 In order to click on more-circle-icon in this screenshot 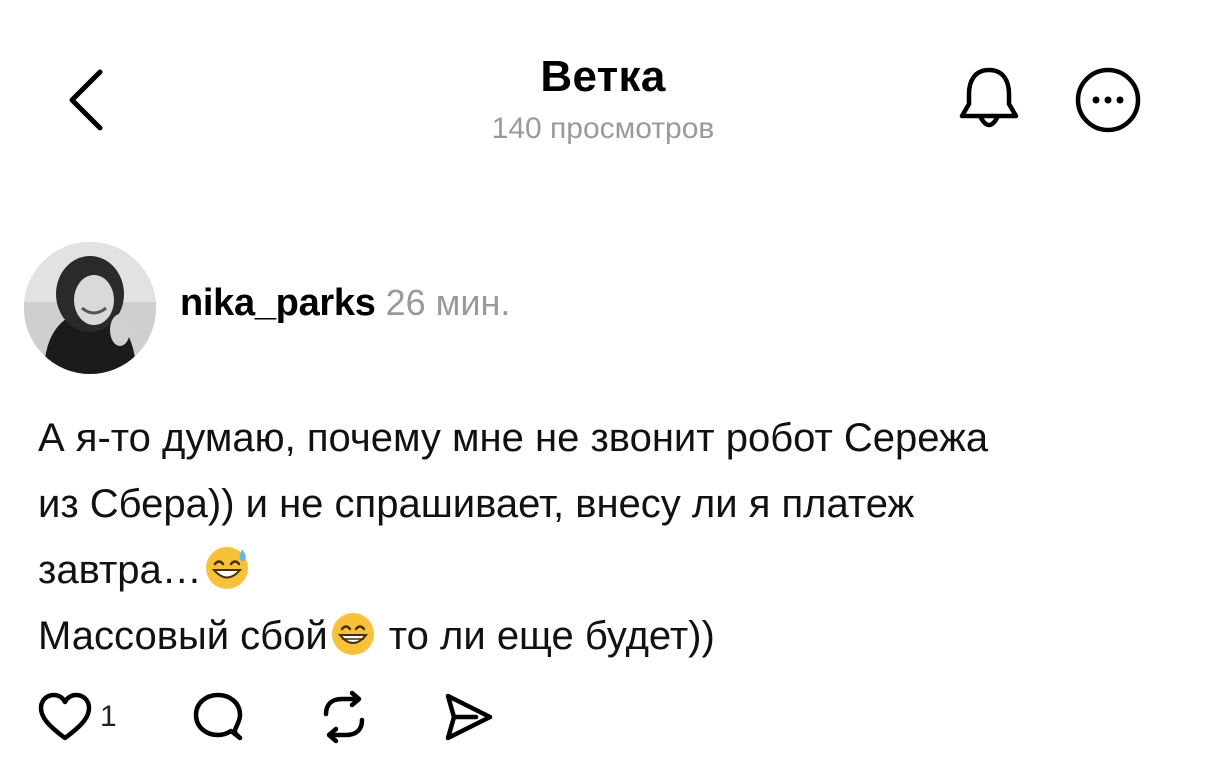, I will do `click(1108, 100)`.